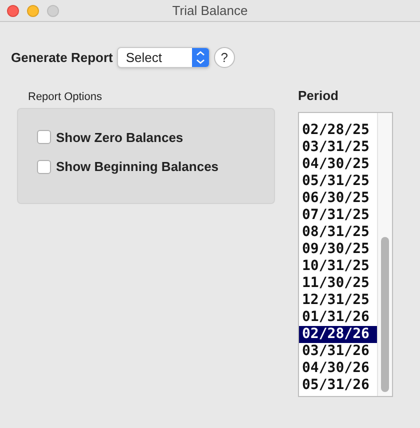 Image resolution: width=420 pixels, height=428 pixels. Describe the element at coordinates (163, 57) in the screenshot. I see `report-select: Select` at that location.